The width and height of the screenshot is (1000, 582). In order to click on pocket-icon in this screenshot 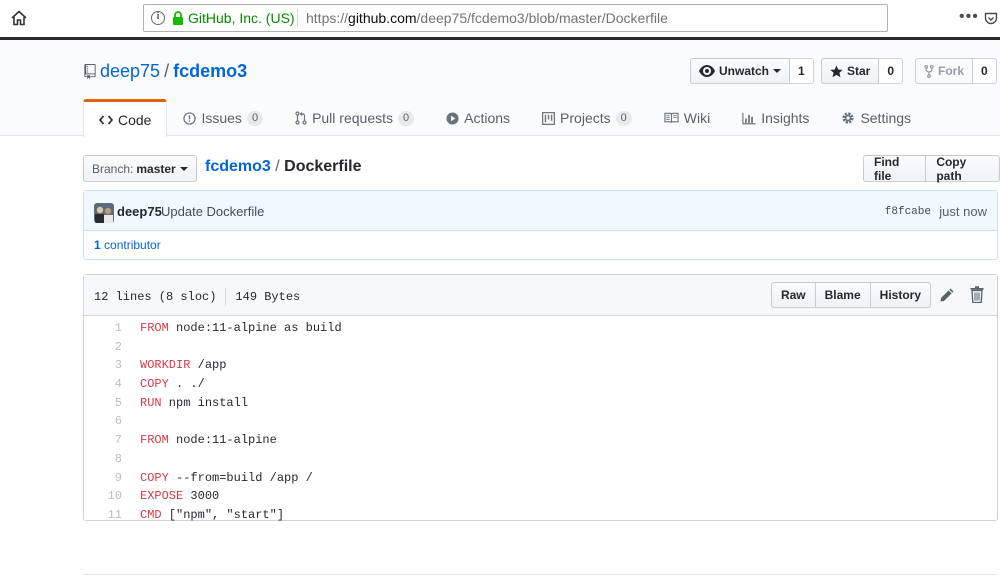, I will do `click(991, 19)`.